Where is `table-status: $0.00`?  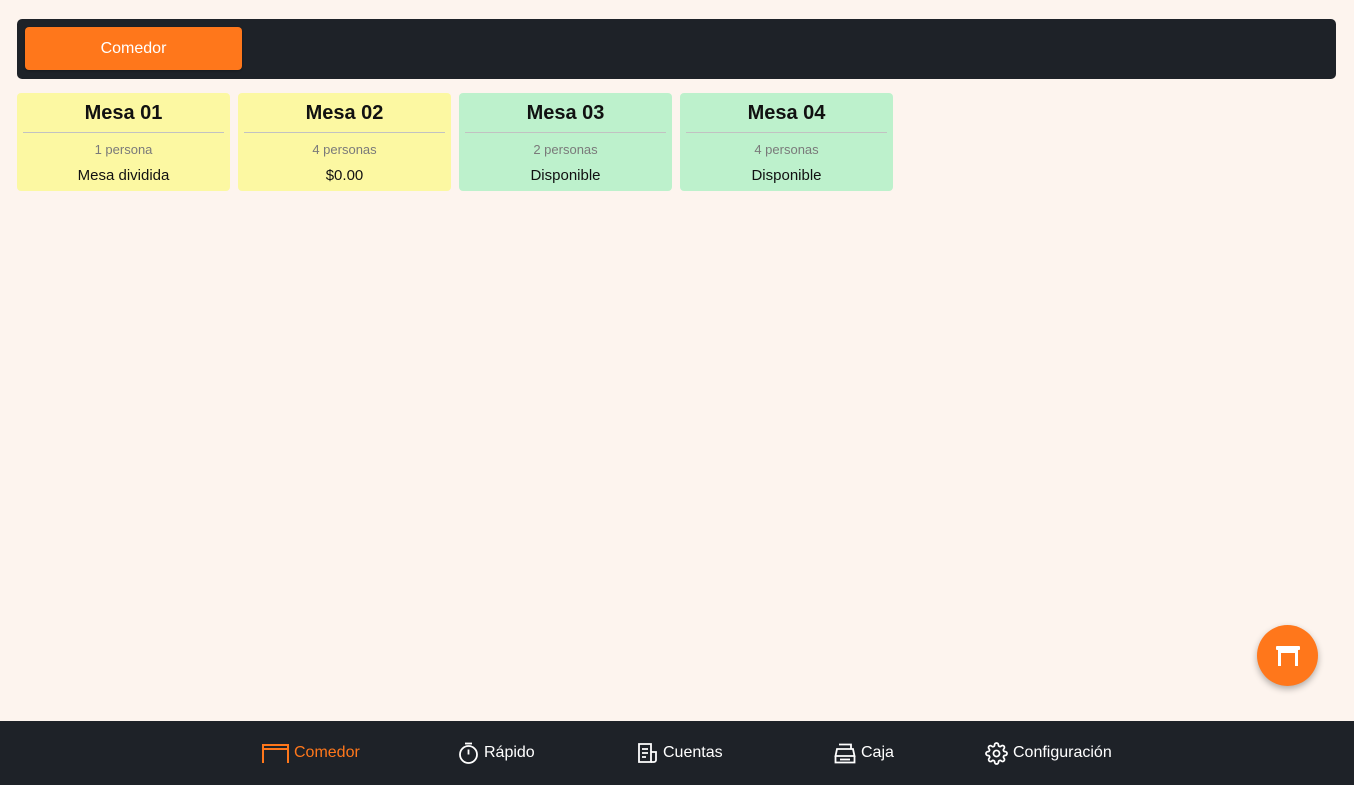
table-status: $0.00 is located at coordinates (344, 175).